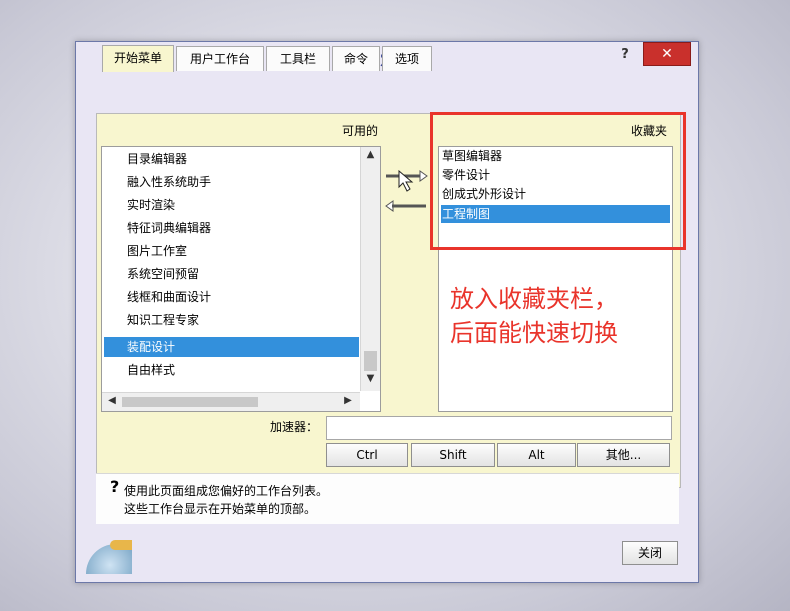 The height and width of the screenshot is (611, 790). I want to click on scroll-up-icon: ▲, so click(370, 154).